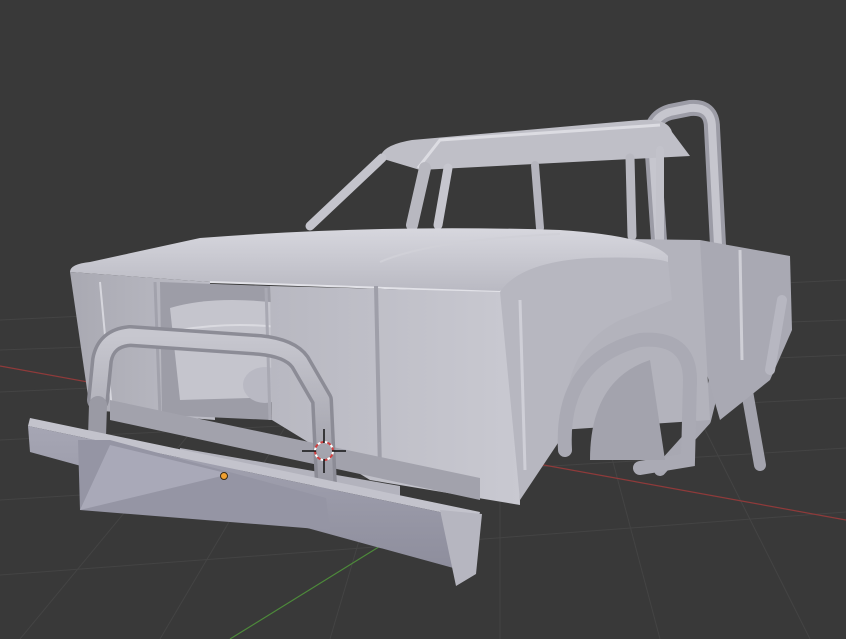 The height and width of the screenshot is (639, 846). Describe the element at coordinates (631, 197) in the screenshot. I see `b-pillar` at that location.